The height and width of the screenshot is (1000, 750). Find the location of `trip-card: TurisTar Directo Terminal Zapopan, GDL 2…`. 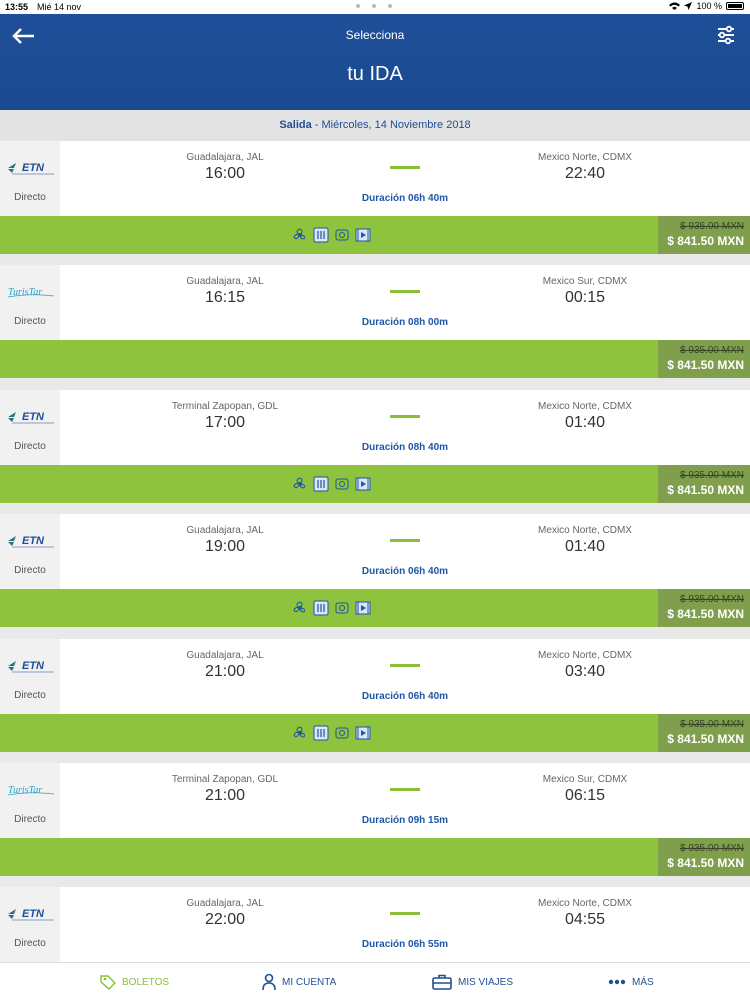

trip-card: TurisTar Directo Terminal Zapopan, GDL 2… is located at coordinates (375, 819).